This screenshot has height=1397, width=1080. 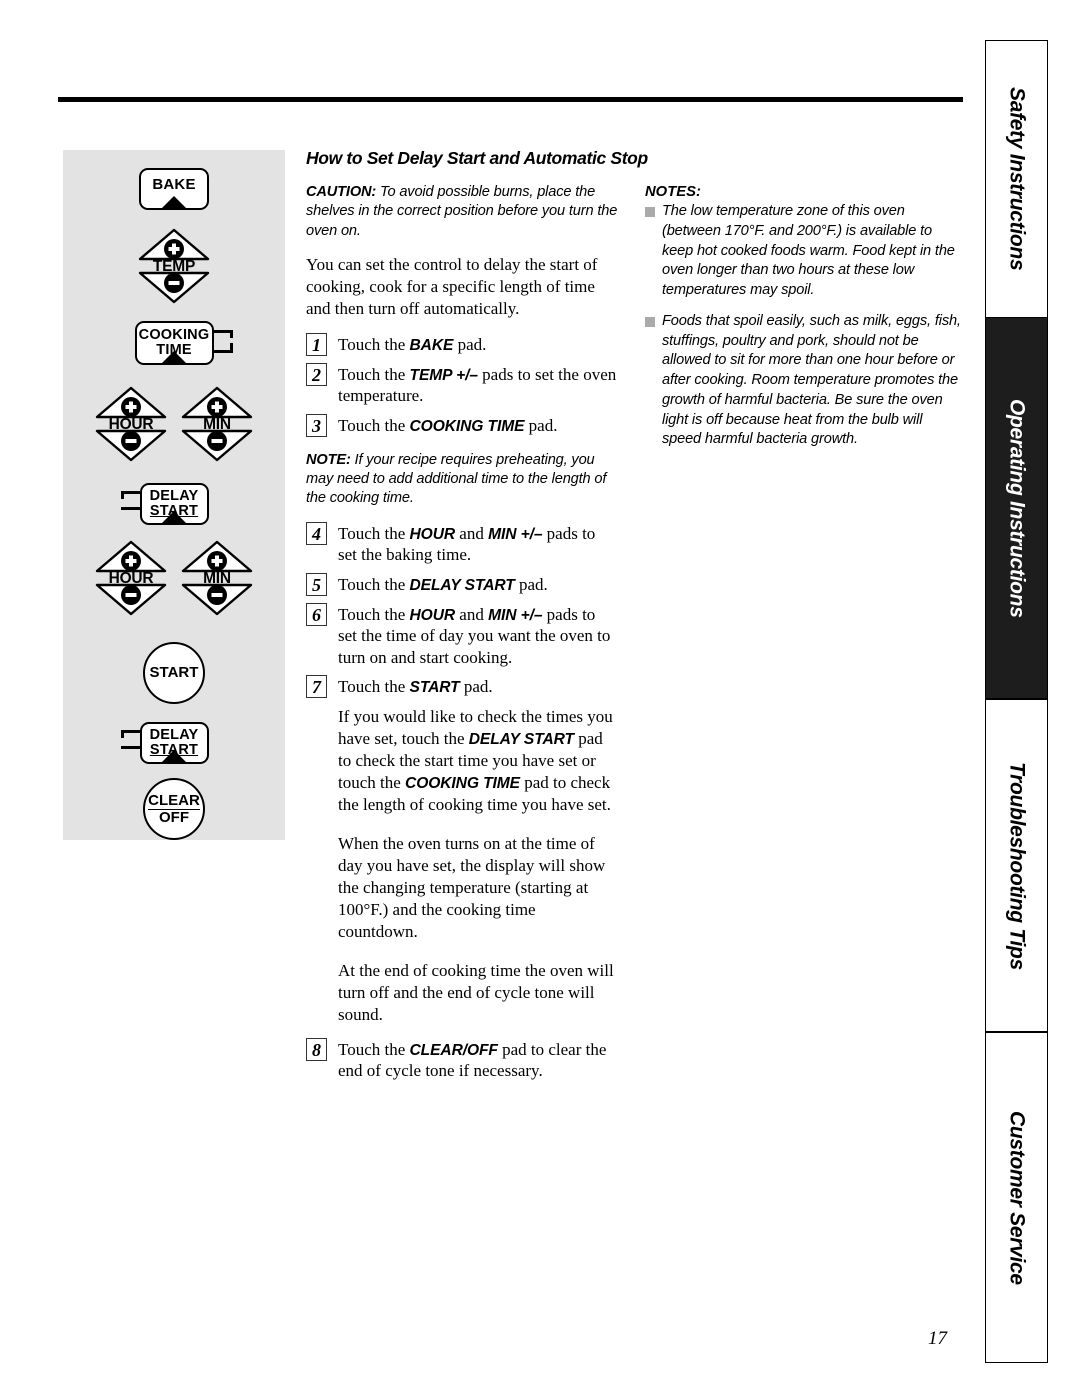 I want to click on control-hour-min-2: HOUR MIN, so click(x=174, y=578).